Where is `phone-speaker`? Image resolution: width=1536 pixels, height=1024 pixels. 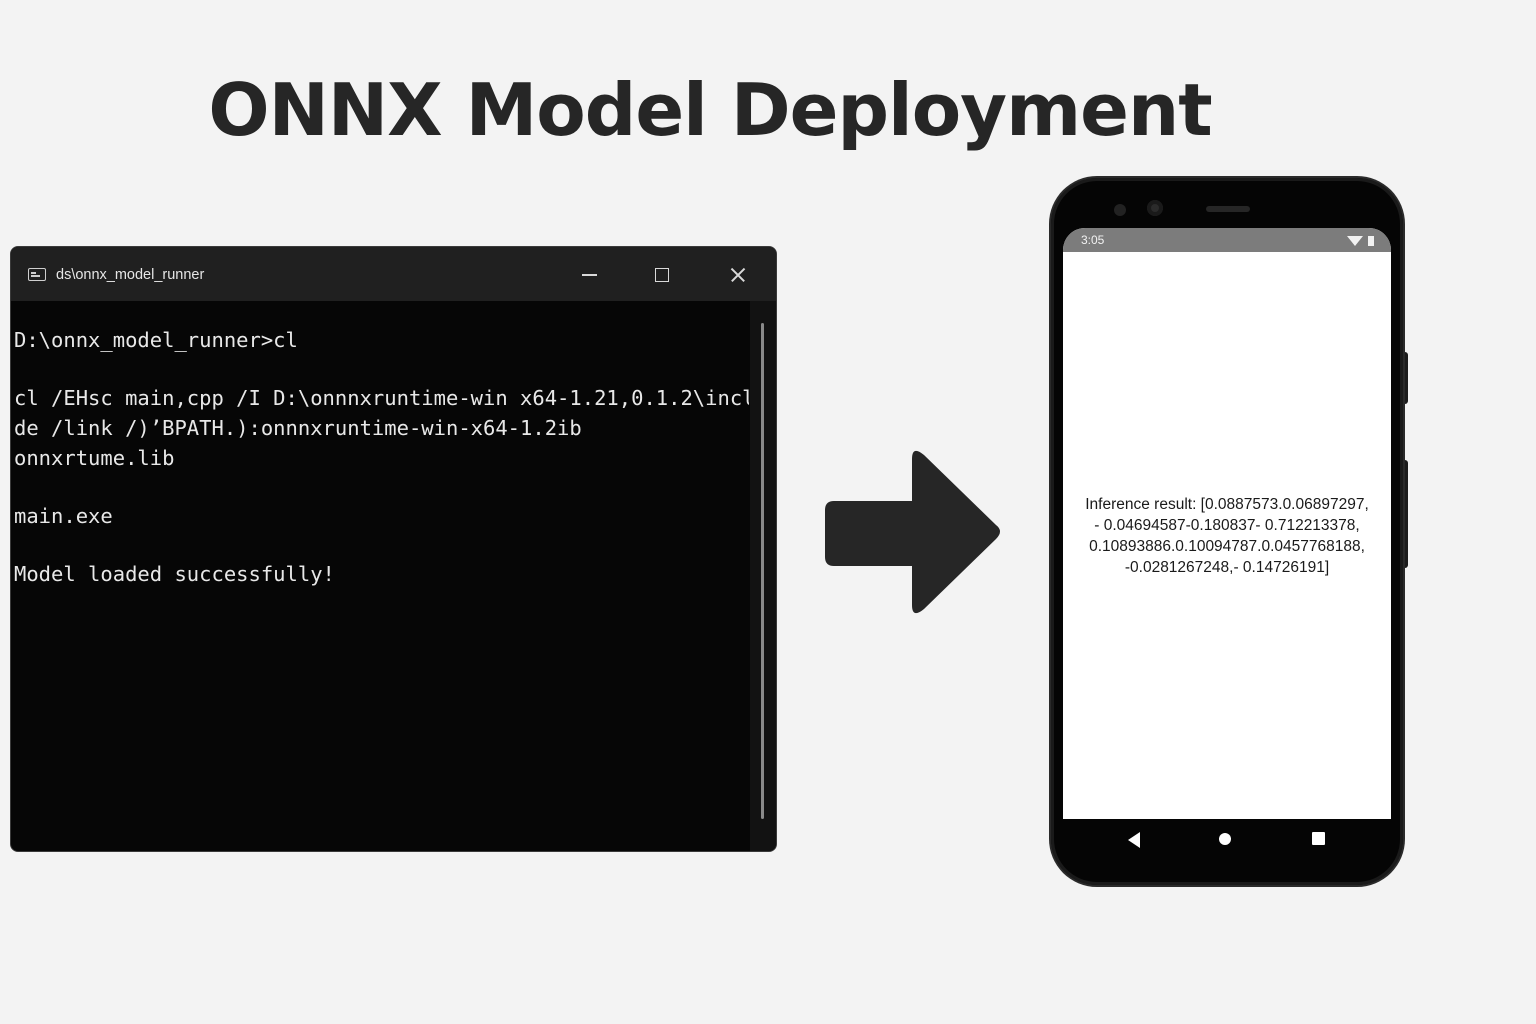 phone-speaker is located at coordinates (1228, 209).